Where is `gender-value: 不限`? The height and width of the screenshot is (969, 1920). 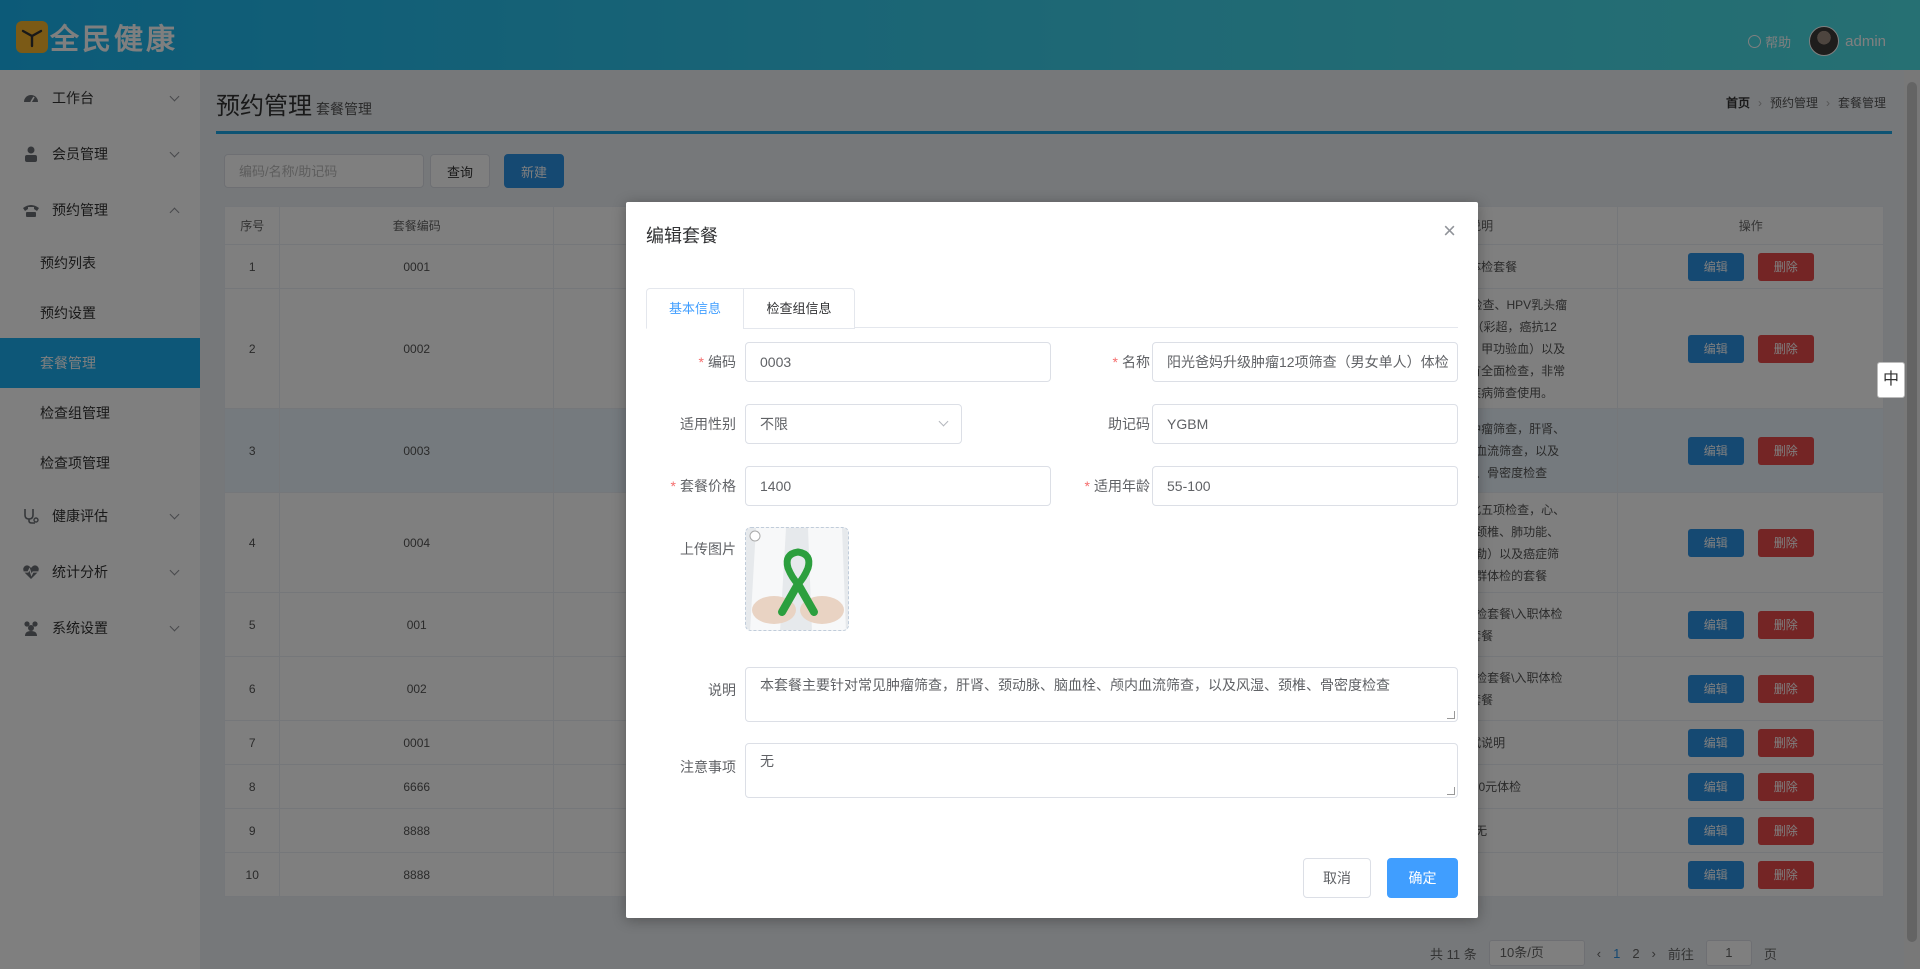
gender-value: 不限 is located at coordinates (774, 424).